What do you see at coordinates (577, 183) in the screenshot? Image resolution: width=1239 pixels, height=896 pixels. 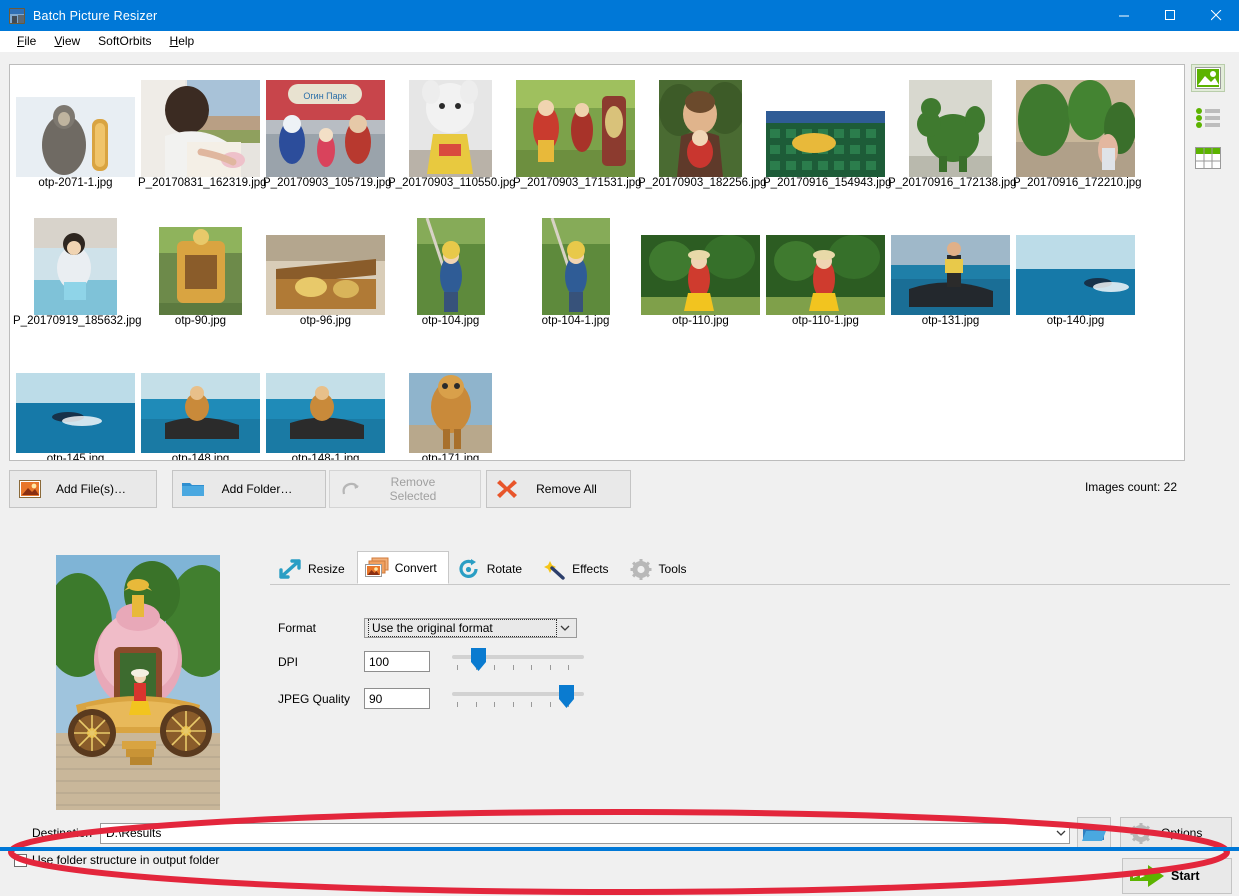 I see `thumbnail-label: P_20170903_171531.jpg` at bounding box center [577, 183].